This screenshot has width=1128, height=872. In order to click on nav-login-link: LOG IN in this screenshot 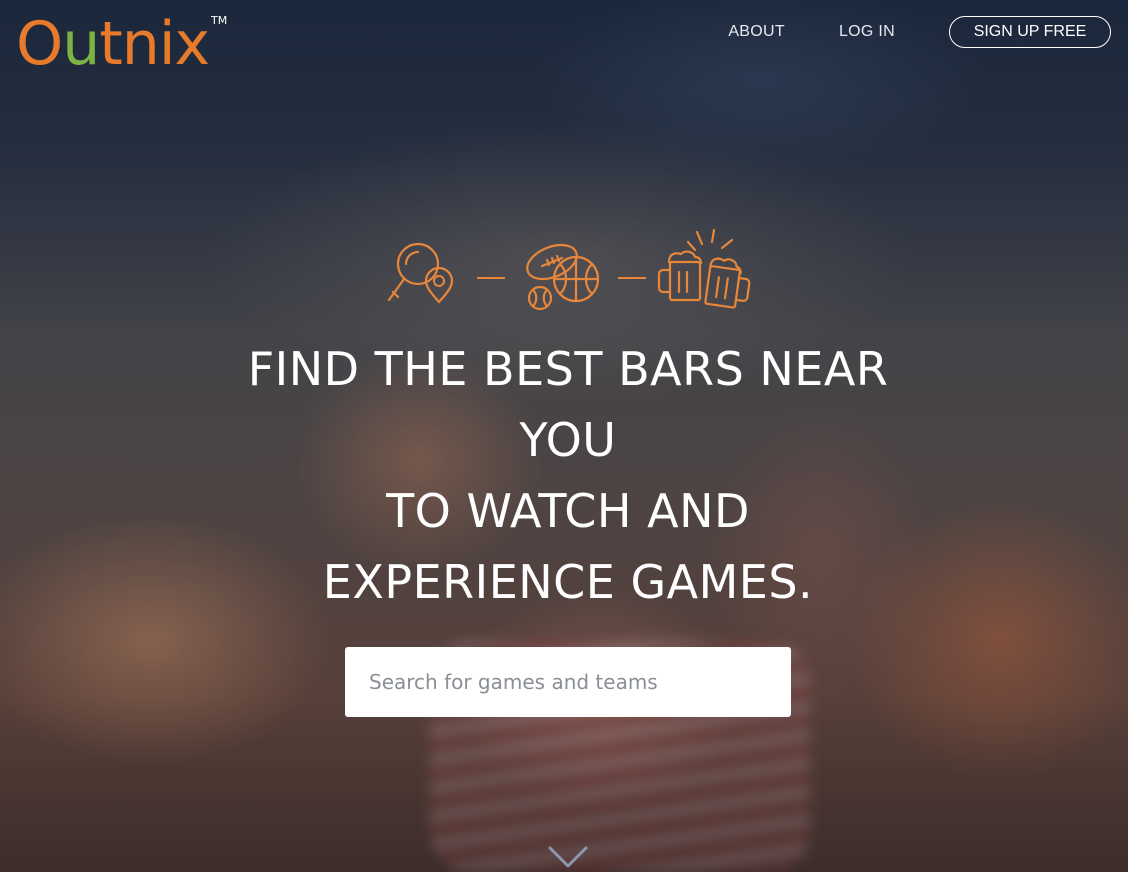, I will do `click(867, 32)`.